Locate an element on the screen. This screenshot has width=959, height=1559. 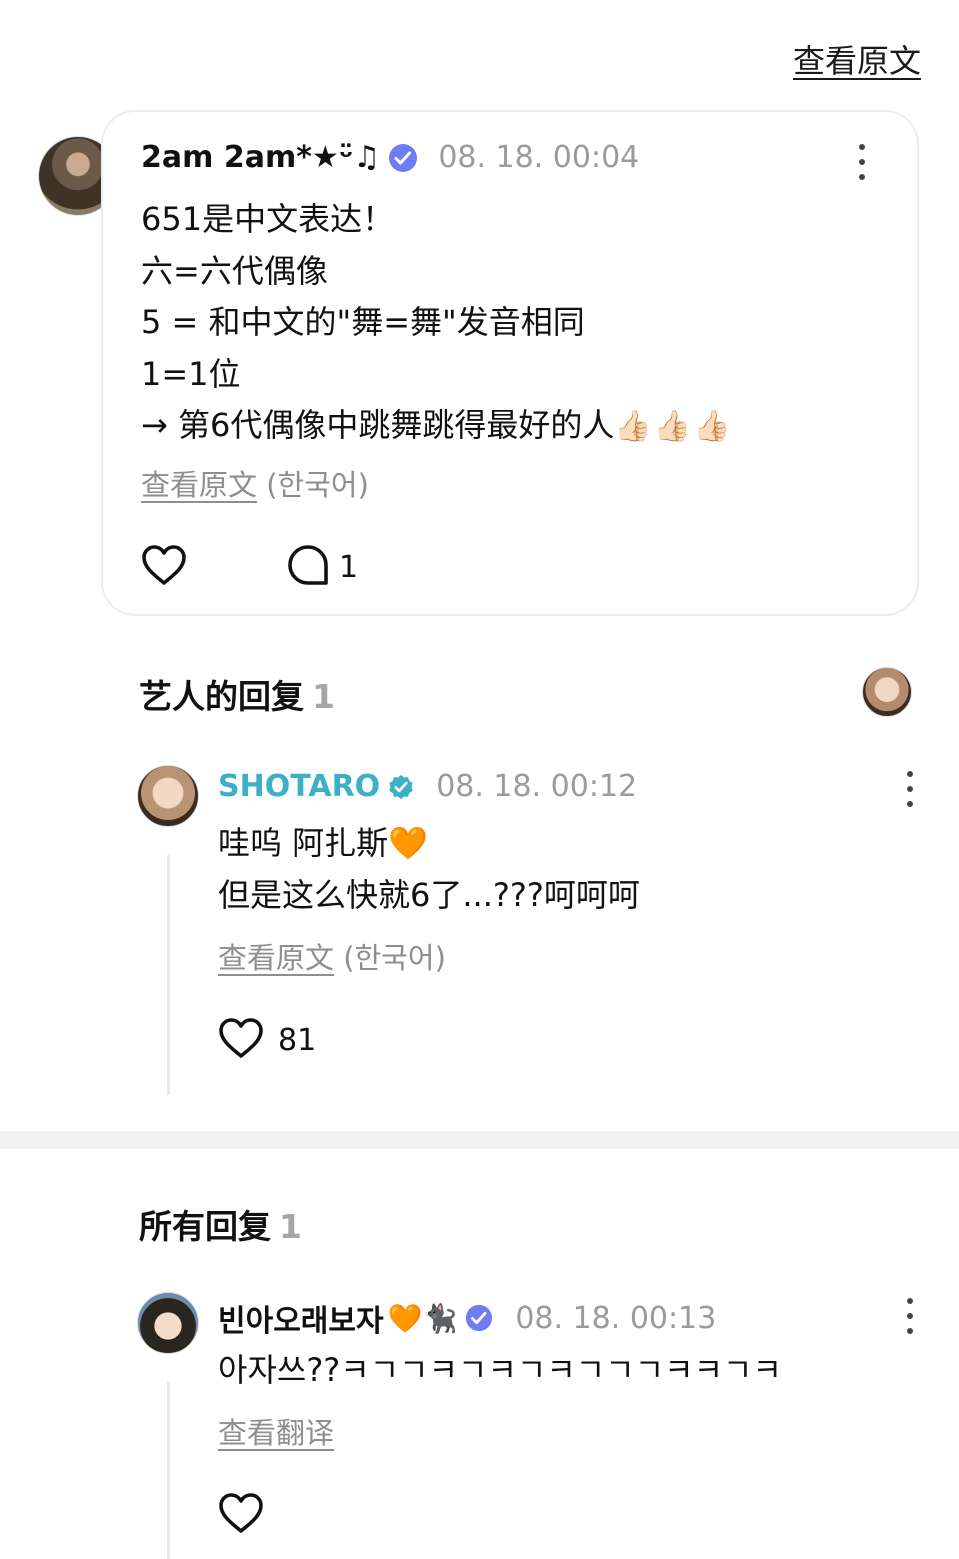
author-emoji: 🧡🐈‍⬛ is located at coordinates (422, 1318).